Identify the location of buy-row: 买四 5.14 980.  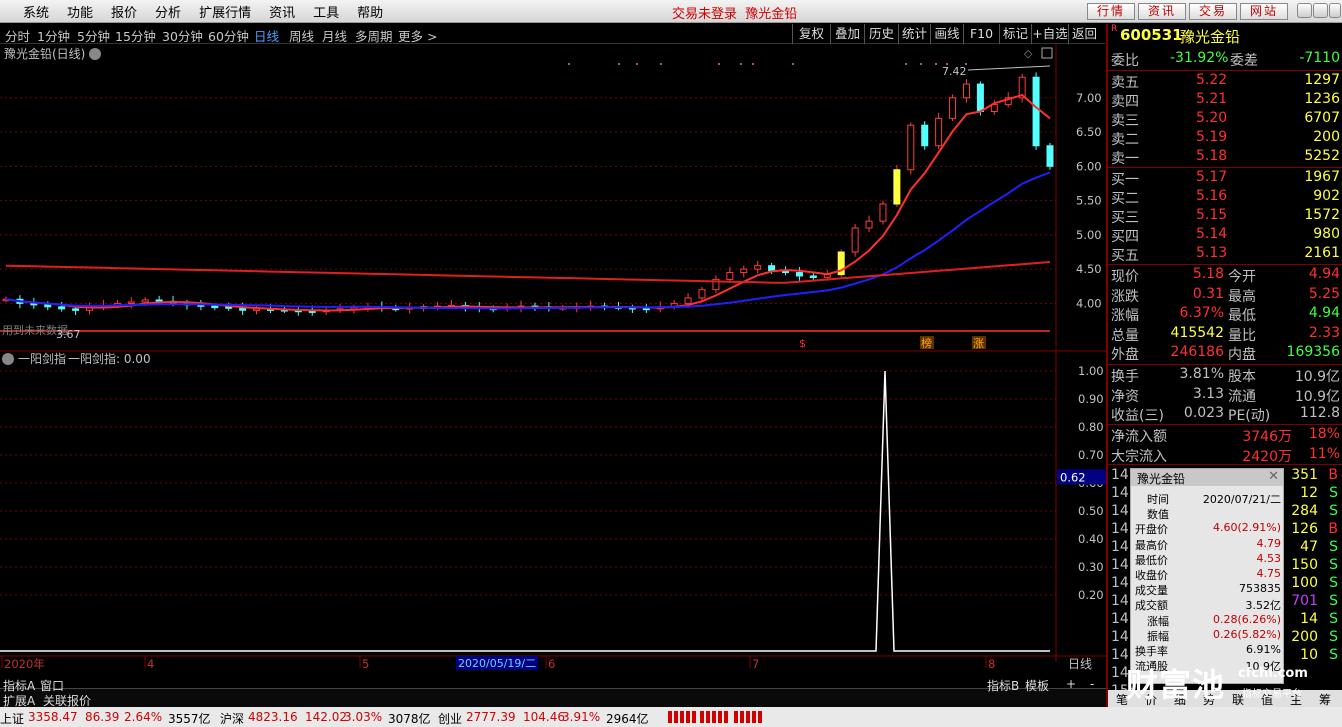
(1225, 235).